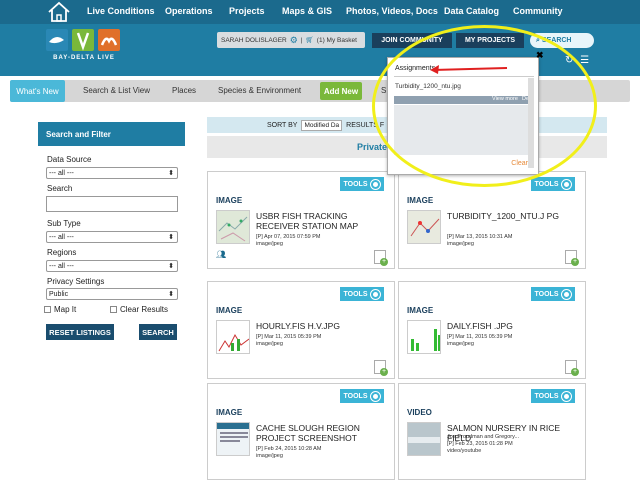 The width and height of the screenshot is (640, 480). Describe the element at coordinates (64, 223) in the screenshot. I see `subtype-label: Sub Type` at that location.